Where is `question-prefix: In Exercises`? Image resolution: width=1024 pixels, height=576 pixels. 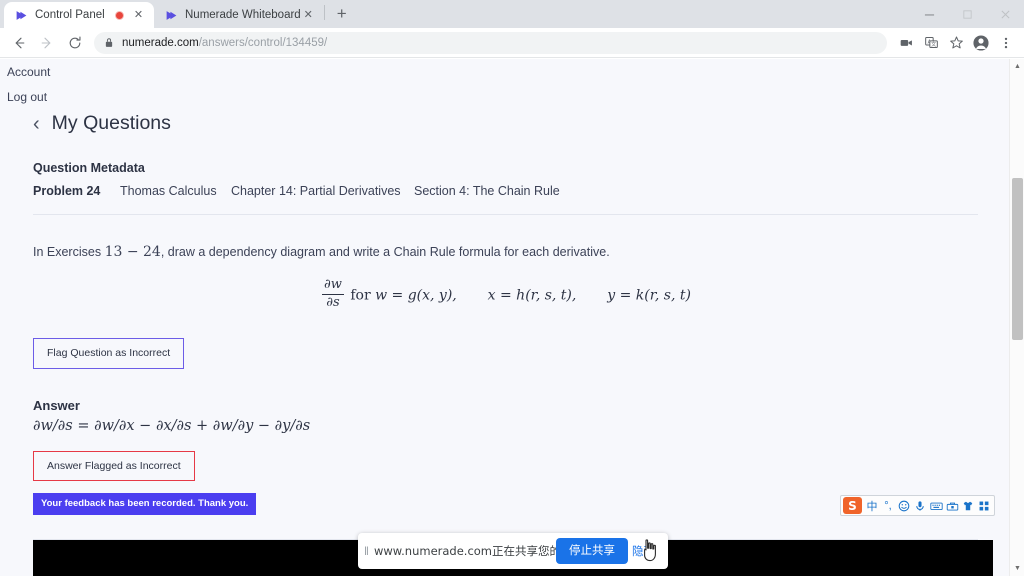
question-prefix: In Exercises is located at coordinates (69, 252).